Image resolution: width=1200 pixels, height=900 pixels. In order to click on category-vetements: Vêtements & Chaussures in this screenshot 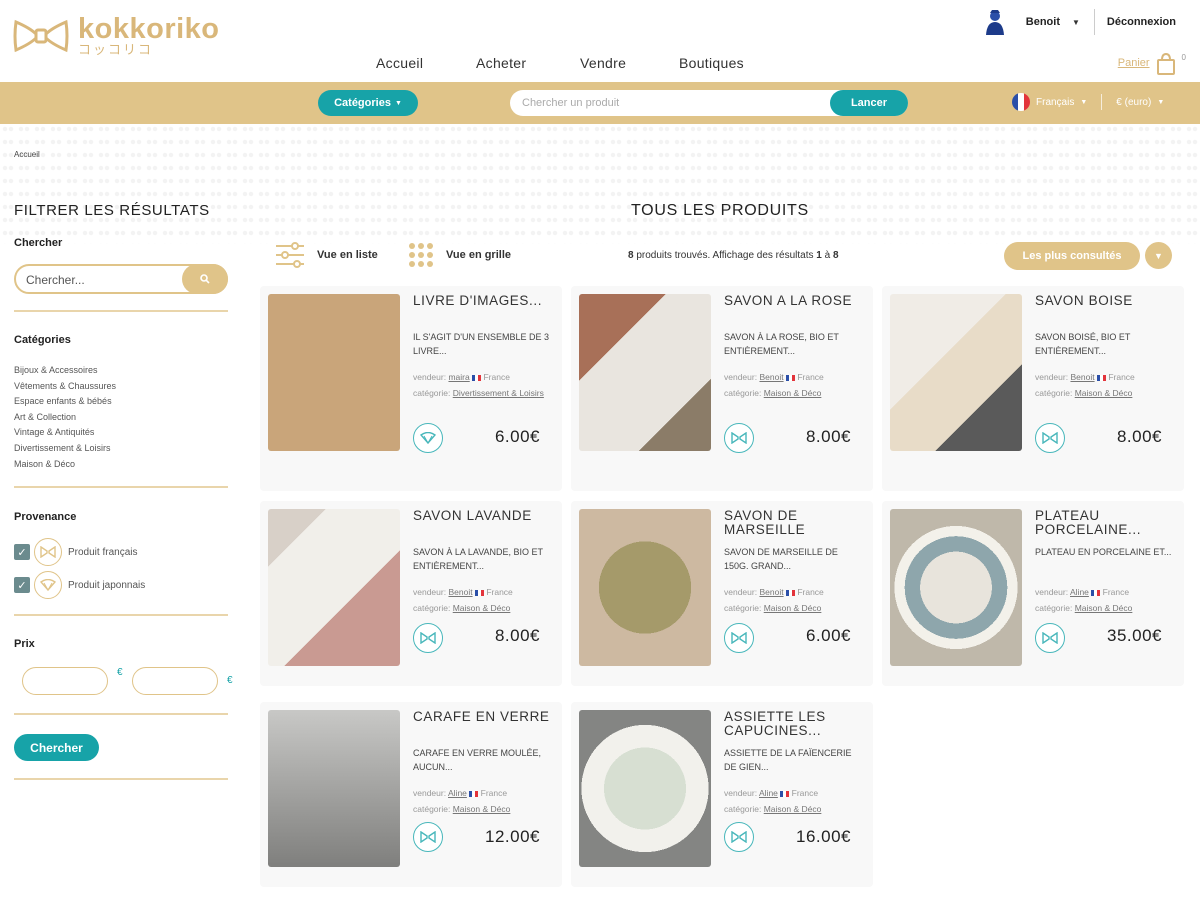, I will do `click(65, 387)`.